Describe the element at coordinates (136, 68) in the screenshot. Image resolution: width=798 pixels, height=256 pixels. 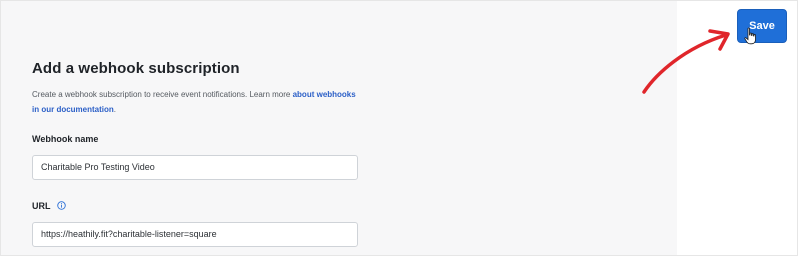
I see `page-title: Add a webhook subscription` at that location.